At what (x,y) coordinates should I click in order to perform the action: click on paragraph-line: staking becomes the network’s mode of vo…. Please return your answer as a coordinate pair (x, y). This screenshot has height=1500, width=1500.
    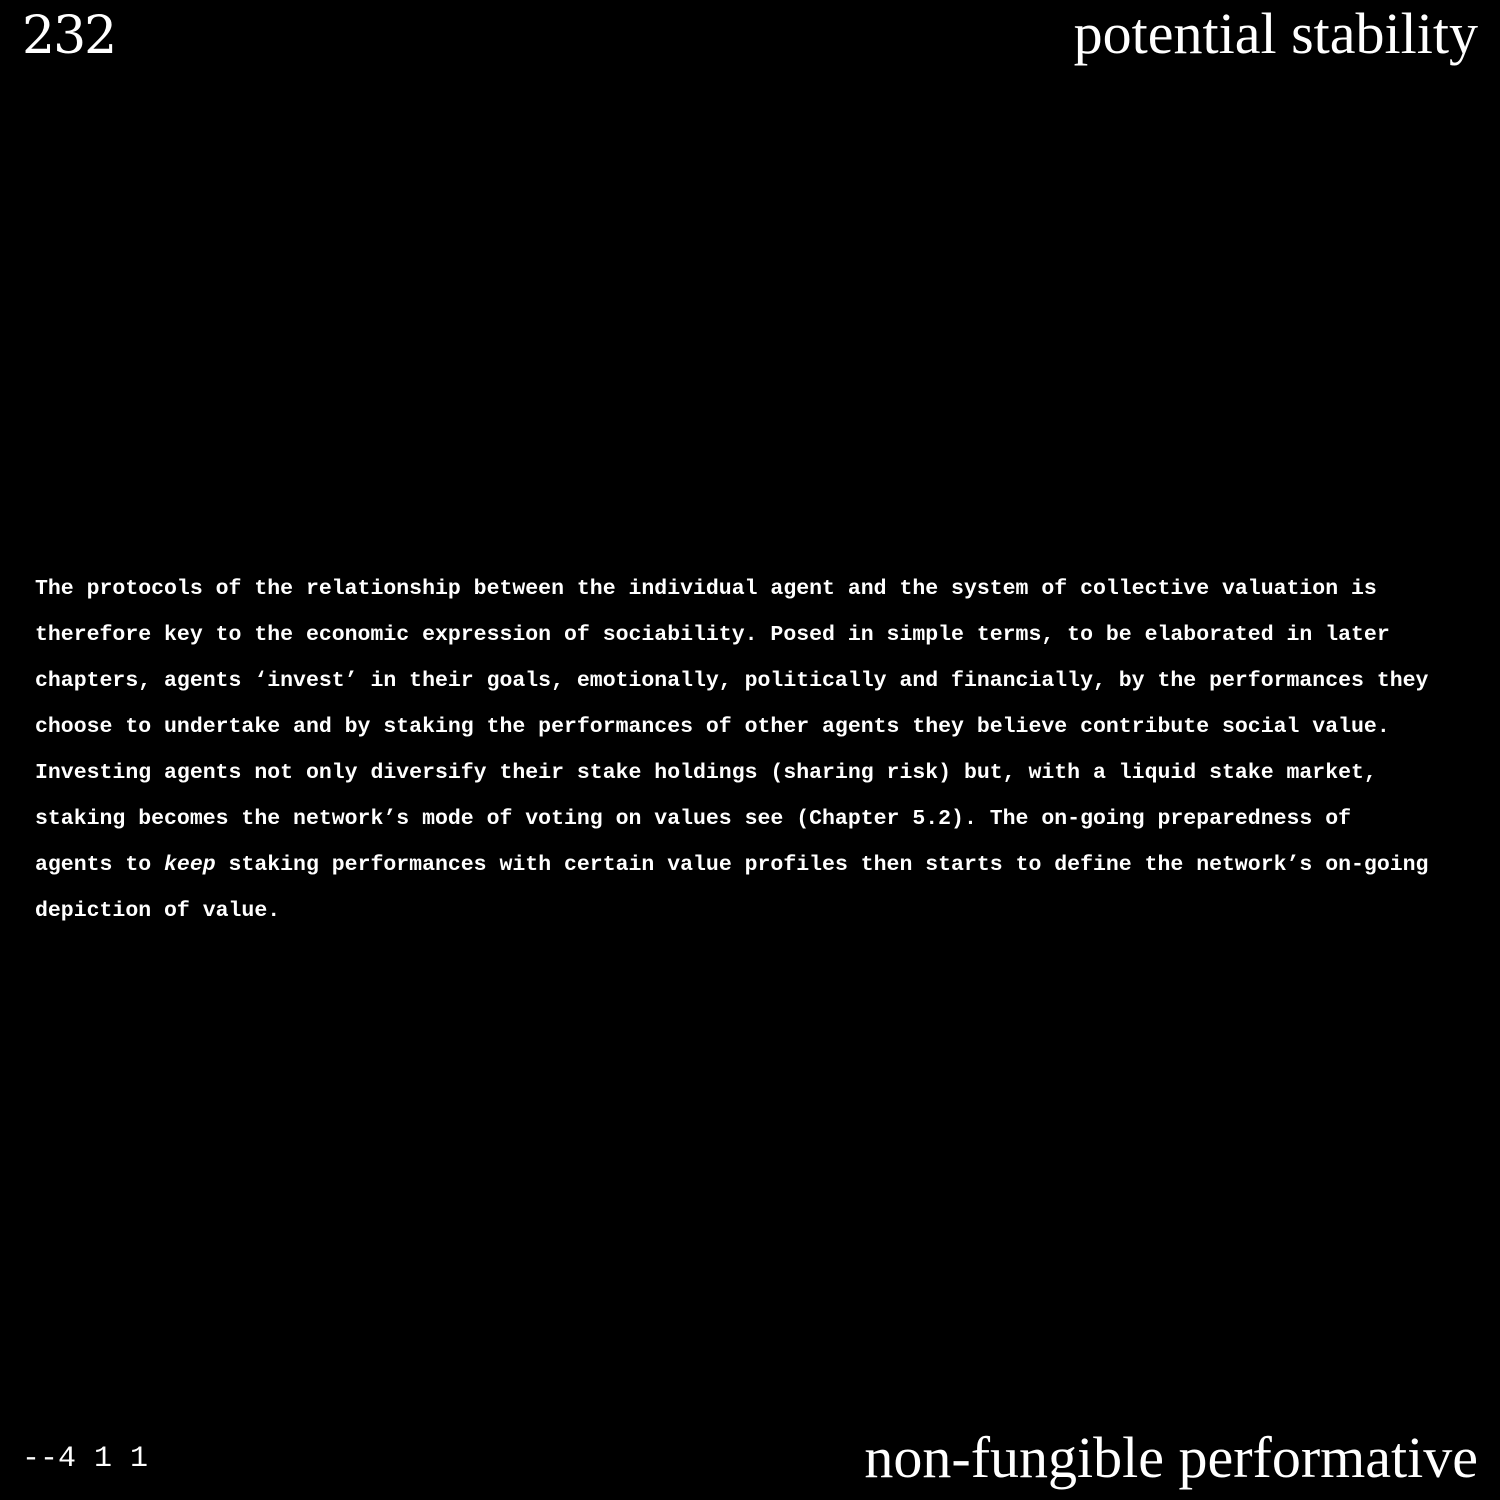
    Looking at the image, I should click on (693, 819).